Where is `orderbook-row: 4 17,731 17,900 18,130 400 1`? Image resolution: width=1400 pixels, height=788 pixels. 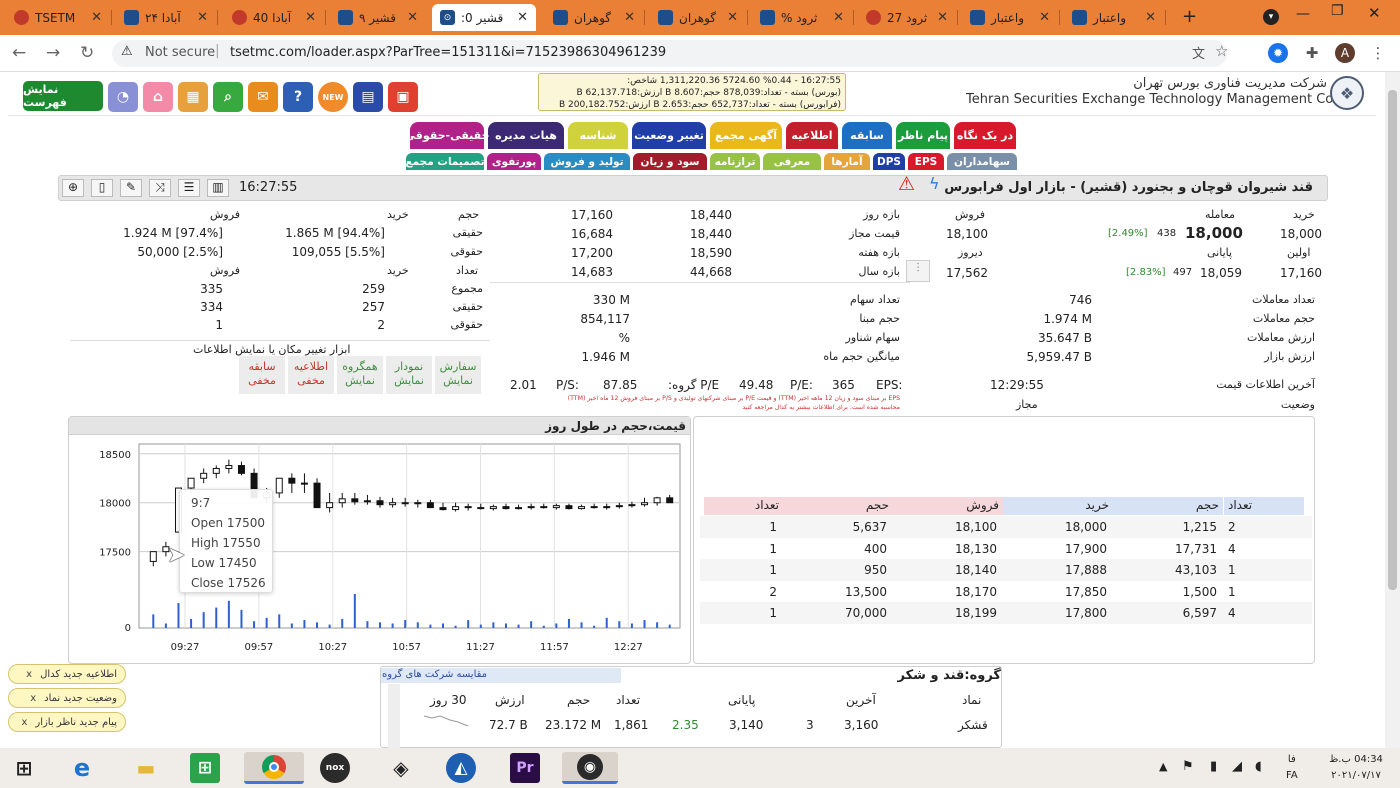 orderbook-row: 4 17,731 17,900 18,130 400 1 is located at coordinates (1006, 548).